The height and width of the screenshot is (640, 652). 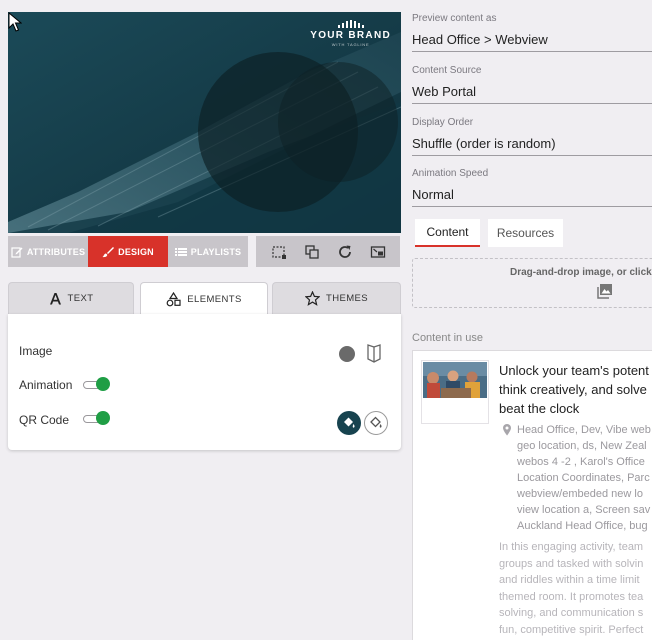 What do you see at coordinates (136, 251) in the screenshot?
I see `design-label: DESIGN` at bounding box center [136, 251].